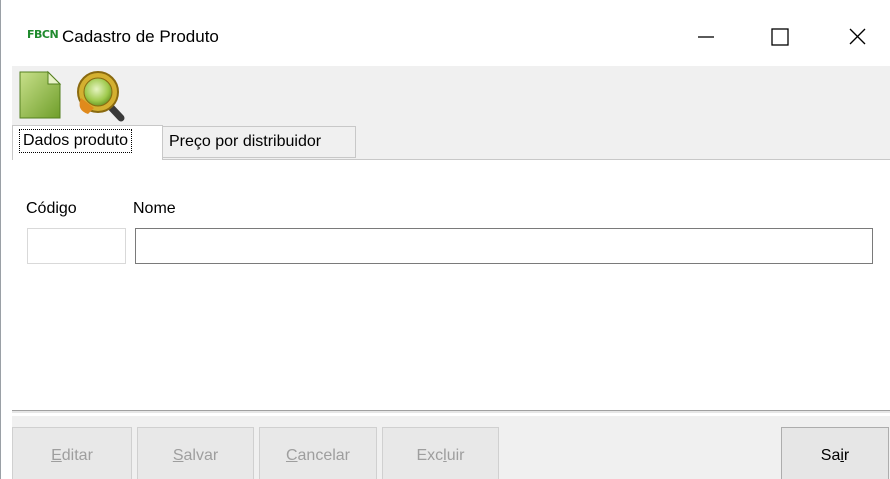  What do you see at coordinates (201, 455) in the screenshot?
I see `salvar-label: alvar` at bounding box center [201, 455].